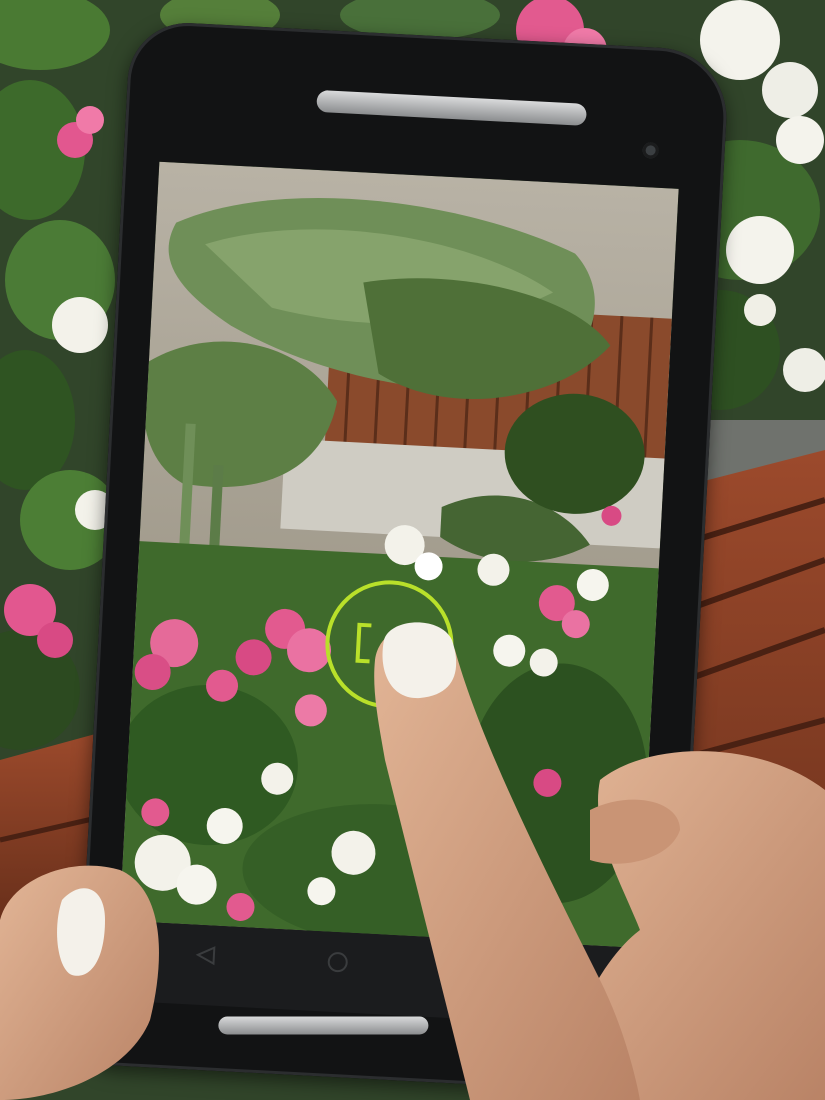  Describe the element at coordinates (79, 982) in the screenshot. I see `left-thumb` at that location.